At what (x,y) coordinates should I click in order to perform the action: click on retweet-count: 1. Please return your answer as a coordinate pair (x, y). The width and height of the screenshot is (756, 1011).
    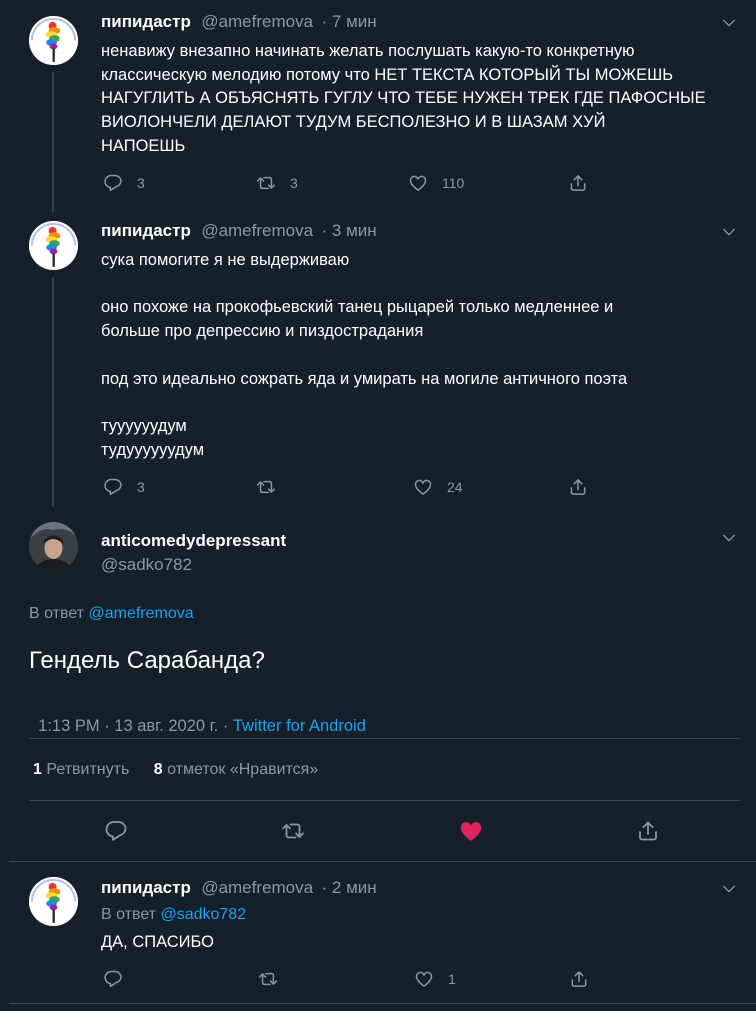
    Looking at the image, I should click on (37, 769).